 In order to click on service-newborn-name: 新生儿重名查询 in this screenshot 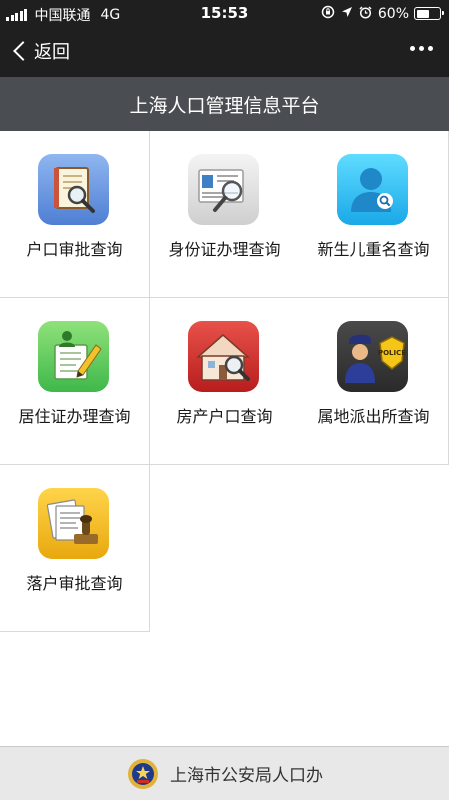, I will do `click(374, 214)`.